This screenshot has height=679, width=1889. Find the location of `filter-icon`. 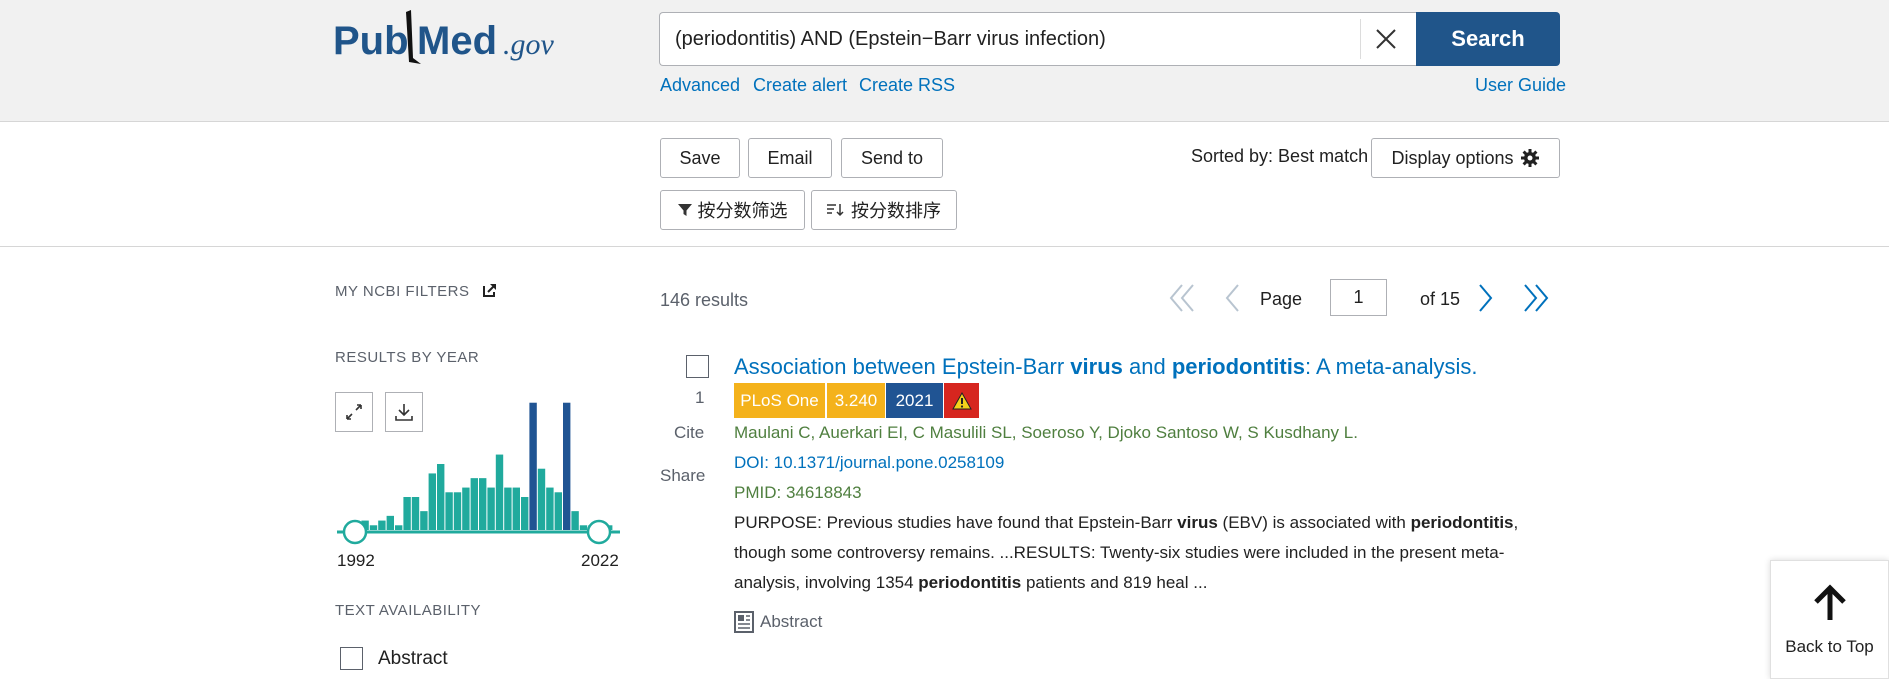

filter-icon is located at coordinates (684, 210).